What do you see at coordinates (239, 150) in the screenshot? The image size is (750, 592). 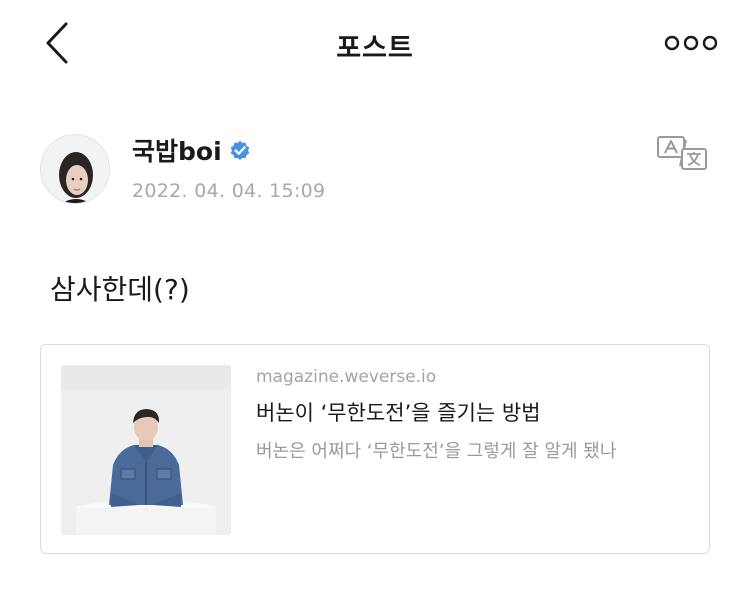 I see `verified-badge-icon` at bounding box center [239, 150].